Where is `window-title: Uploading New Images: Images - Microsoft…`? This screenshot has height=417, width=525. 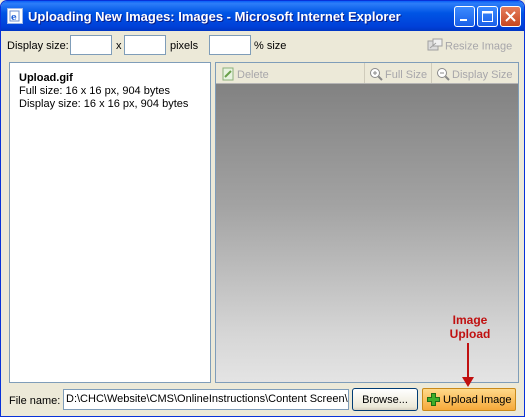 window-title: Uploading New Images: Images - Microsoft… is located at coordinates (214, 16).